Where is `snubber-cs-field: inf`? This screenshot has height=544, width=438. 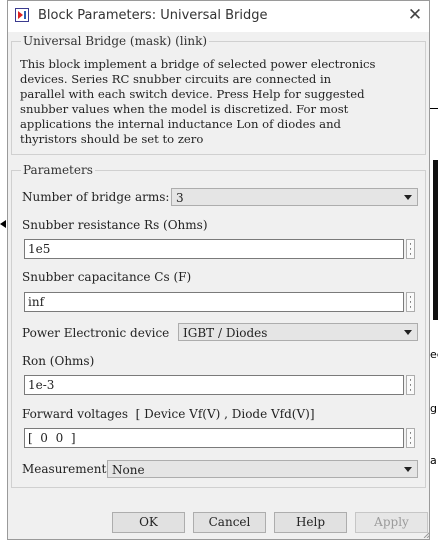 snubber-cs-field: inf is located at coordinates (214, 302).